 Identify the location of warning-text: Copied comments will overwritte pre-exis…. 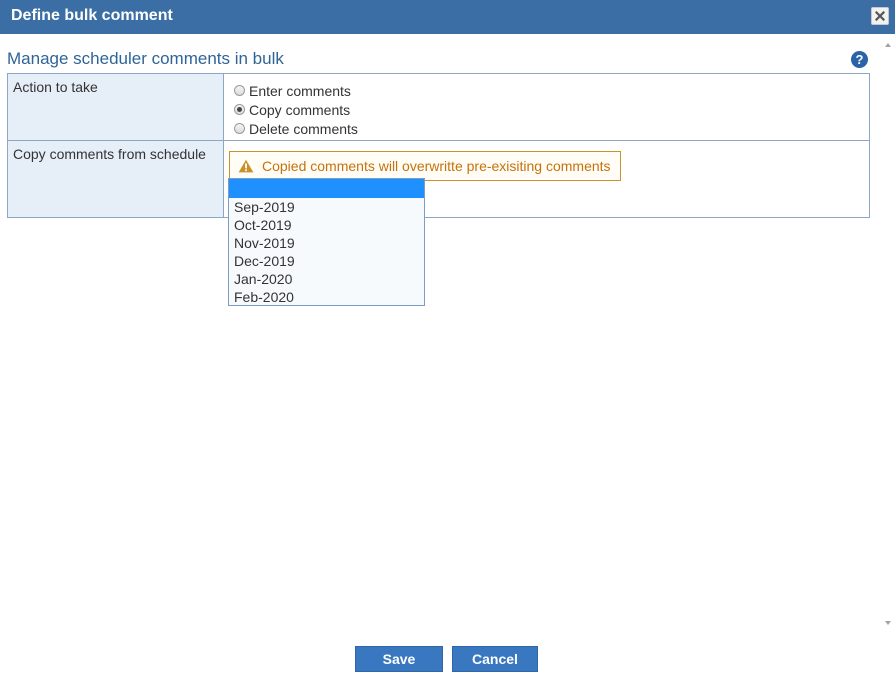
(436, 166).